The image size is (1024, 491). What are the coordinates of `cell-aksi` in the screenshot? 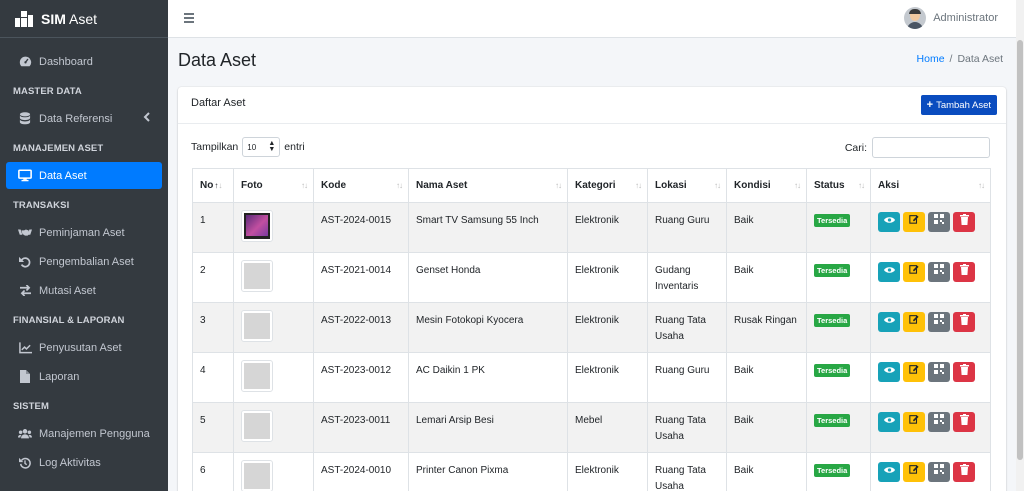 It's located at (930, 427).